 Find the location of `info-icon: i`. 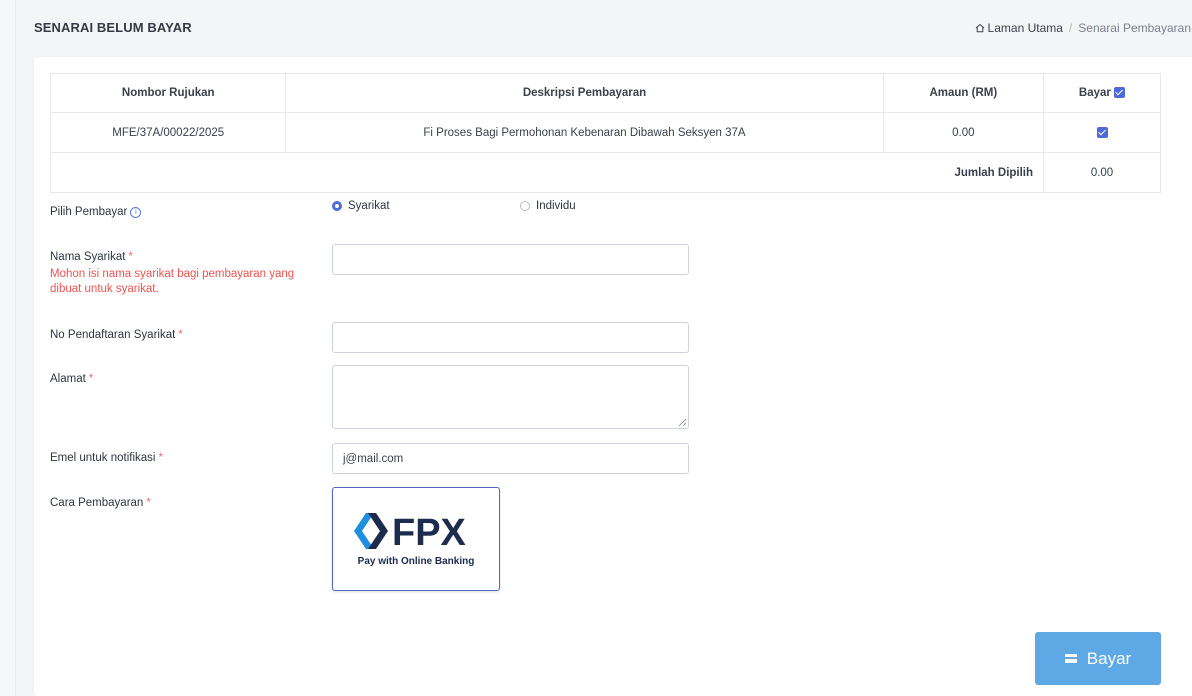

info-icon: i is located at coordinates (136, 212).